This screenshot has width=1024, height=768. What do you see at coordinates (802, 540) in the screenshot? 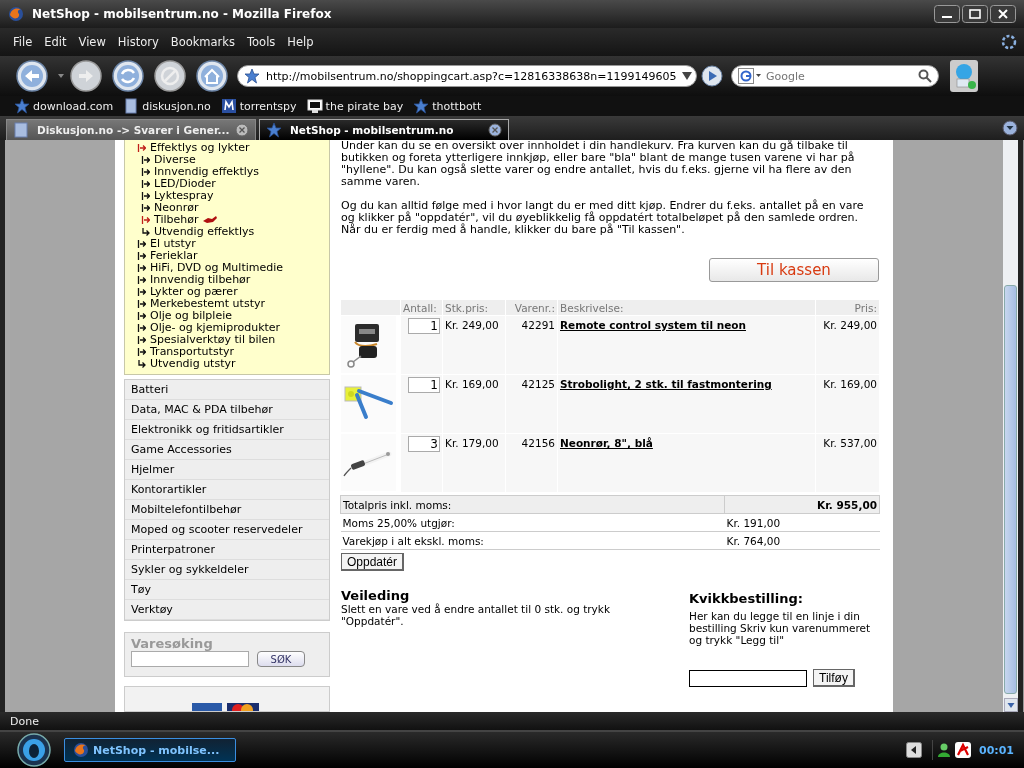
I see `total-value: Kr. 764,00` at bounding box center [802, 540].